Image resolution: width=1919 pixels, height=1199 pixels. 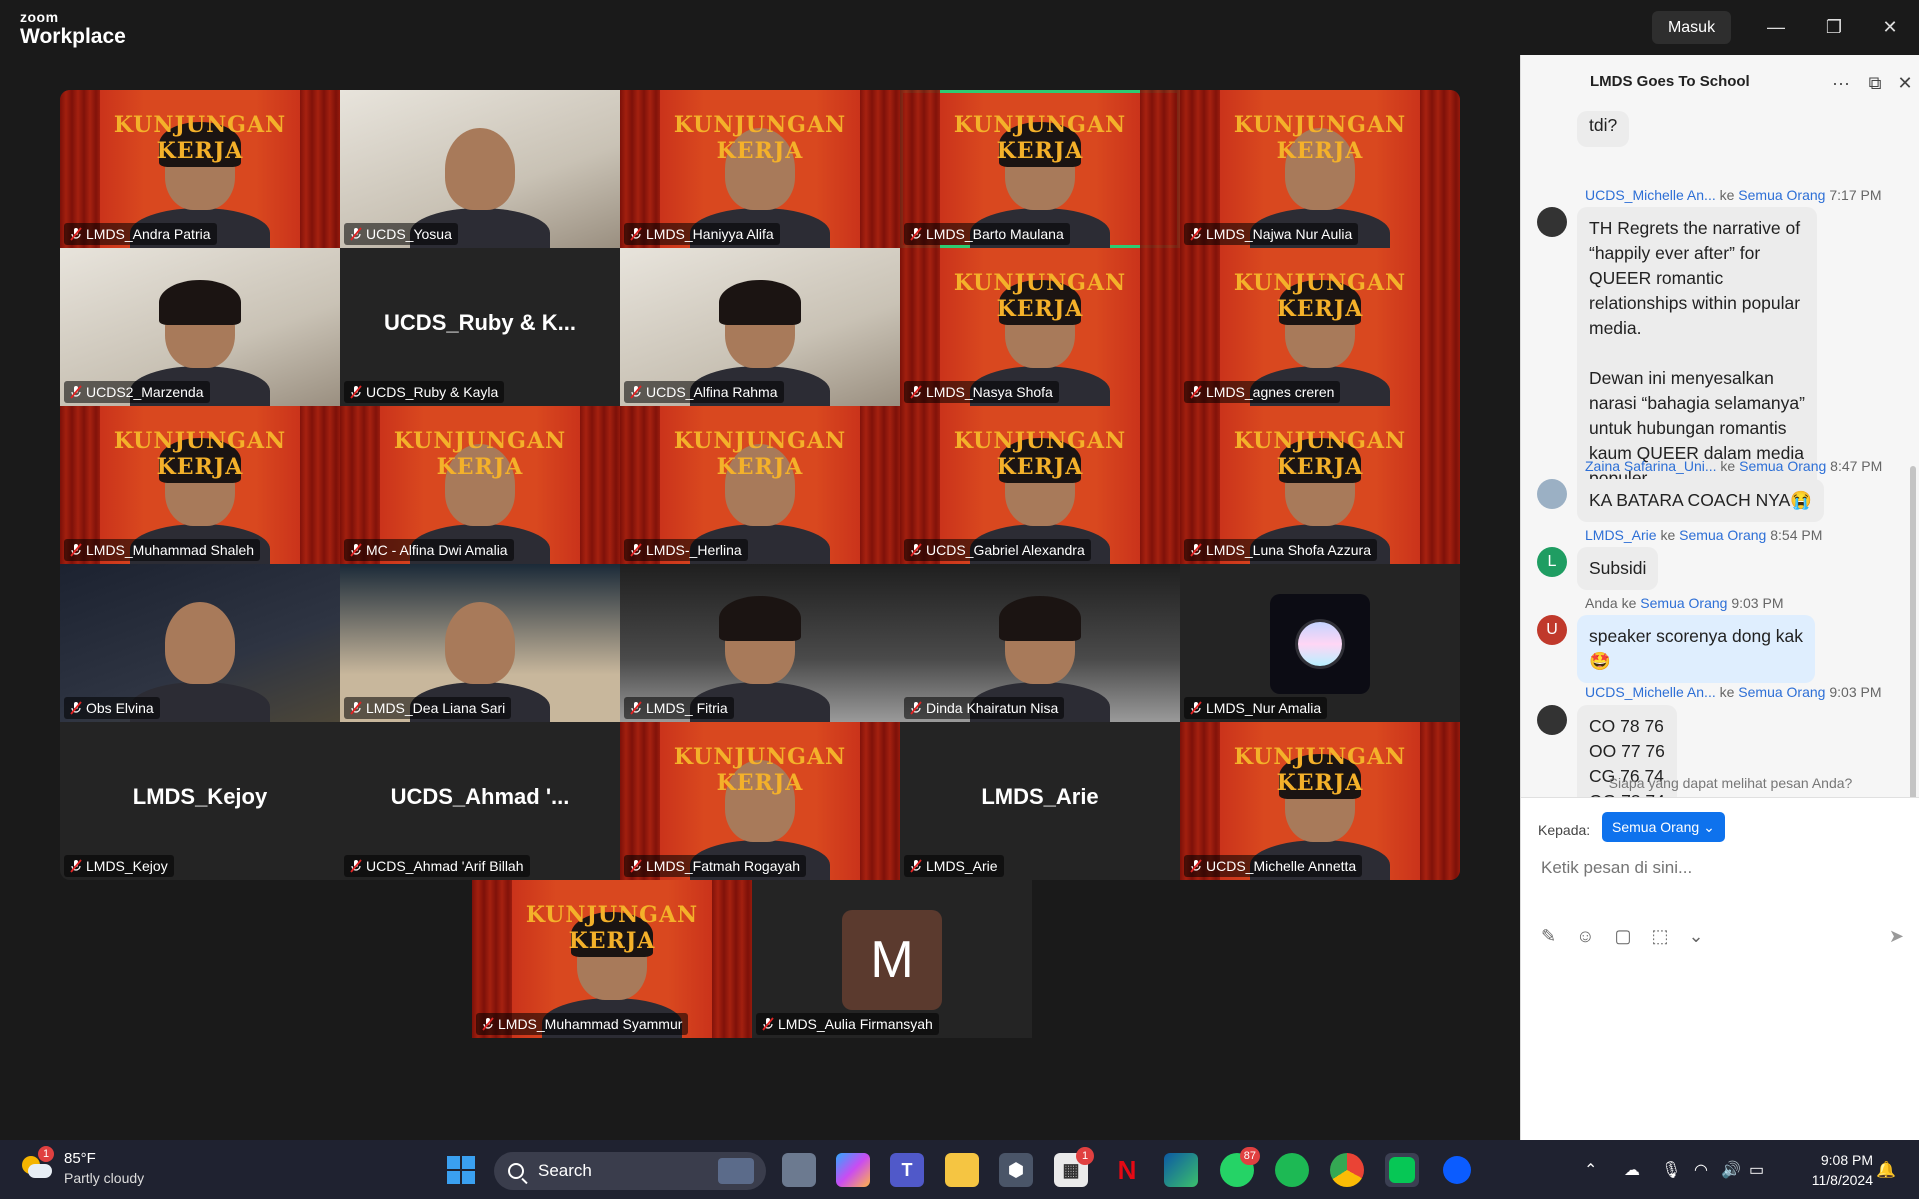 What do you see at coordinates (1320, 643) in the screenshot?
I see `participant-tile: LMDS_Nur Amalia` at bounding box center [1320, 643].